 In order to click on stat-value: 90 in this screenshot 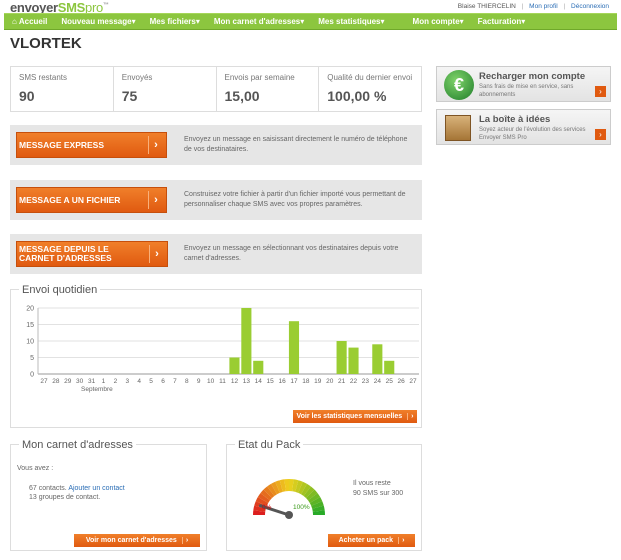, I will do `click(27, 96)`.